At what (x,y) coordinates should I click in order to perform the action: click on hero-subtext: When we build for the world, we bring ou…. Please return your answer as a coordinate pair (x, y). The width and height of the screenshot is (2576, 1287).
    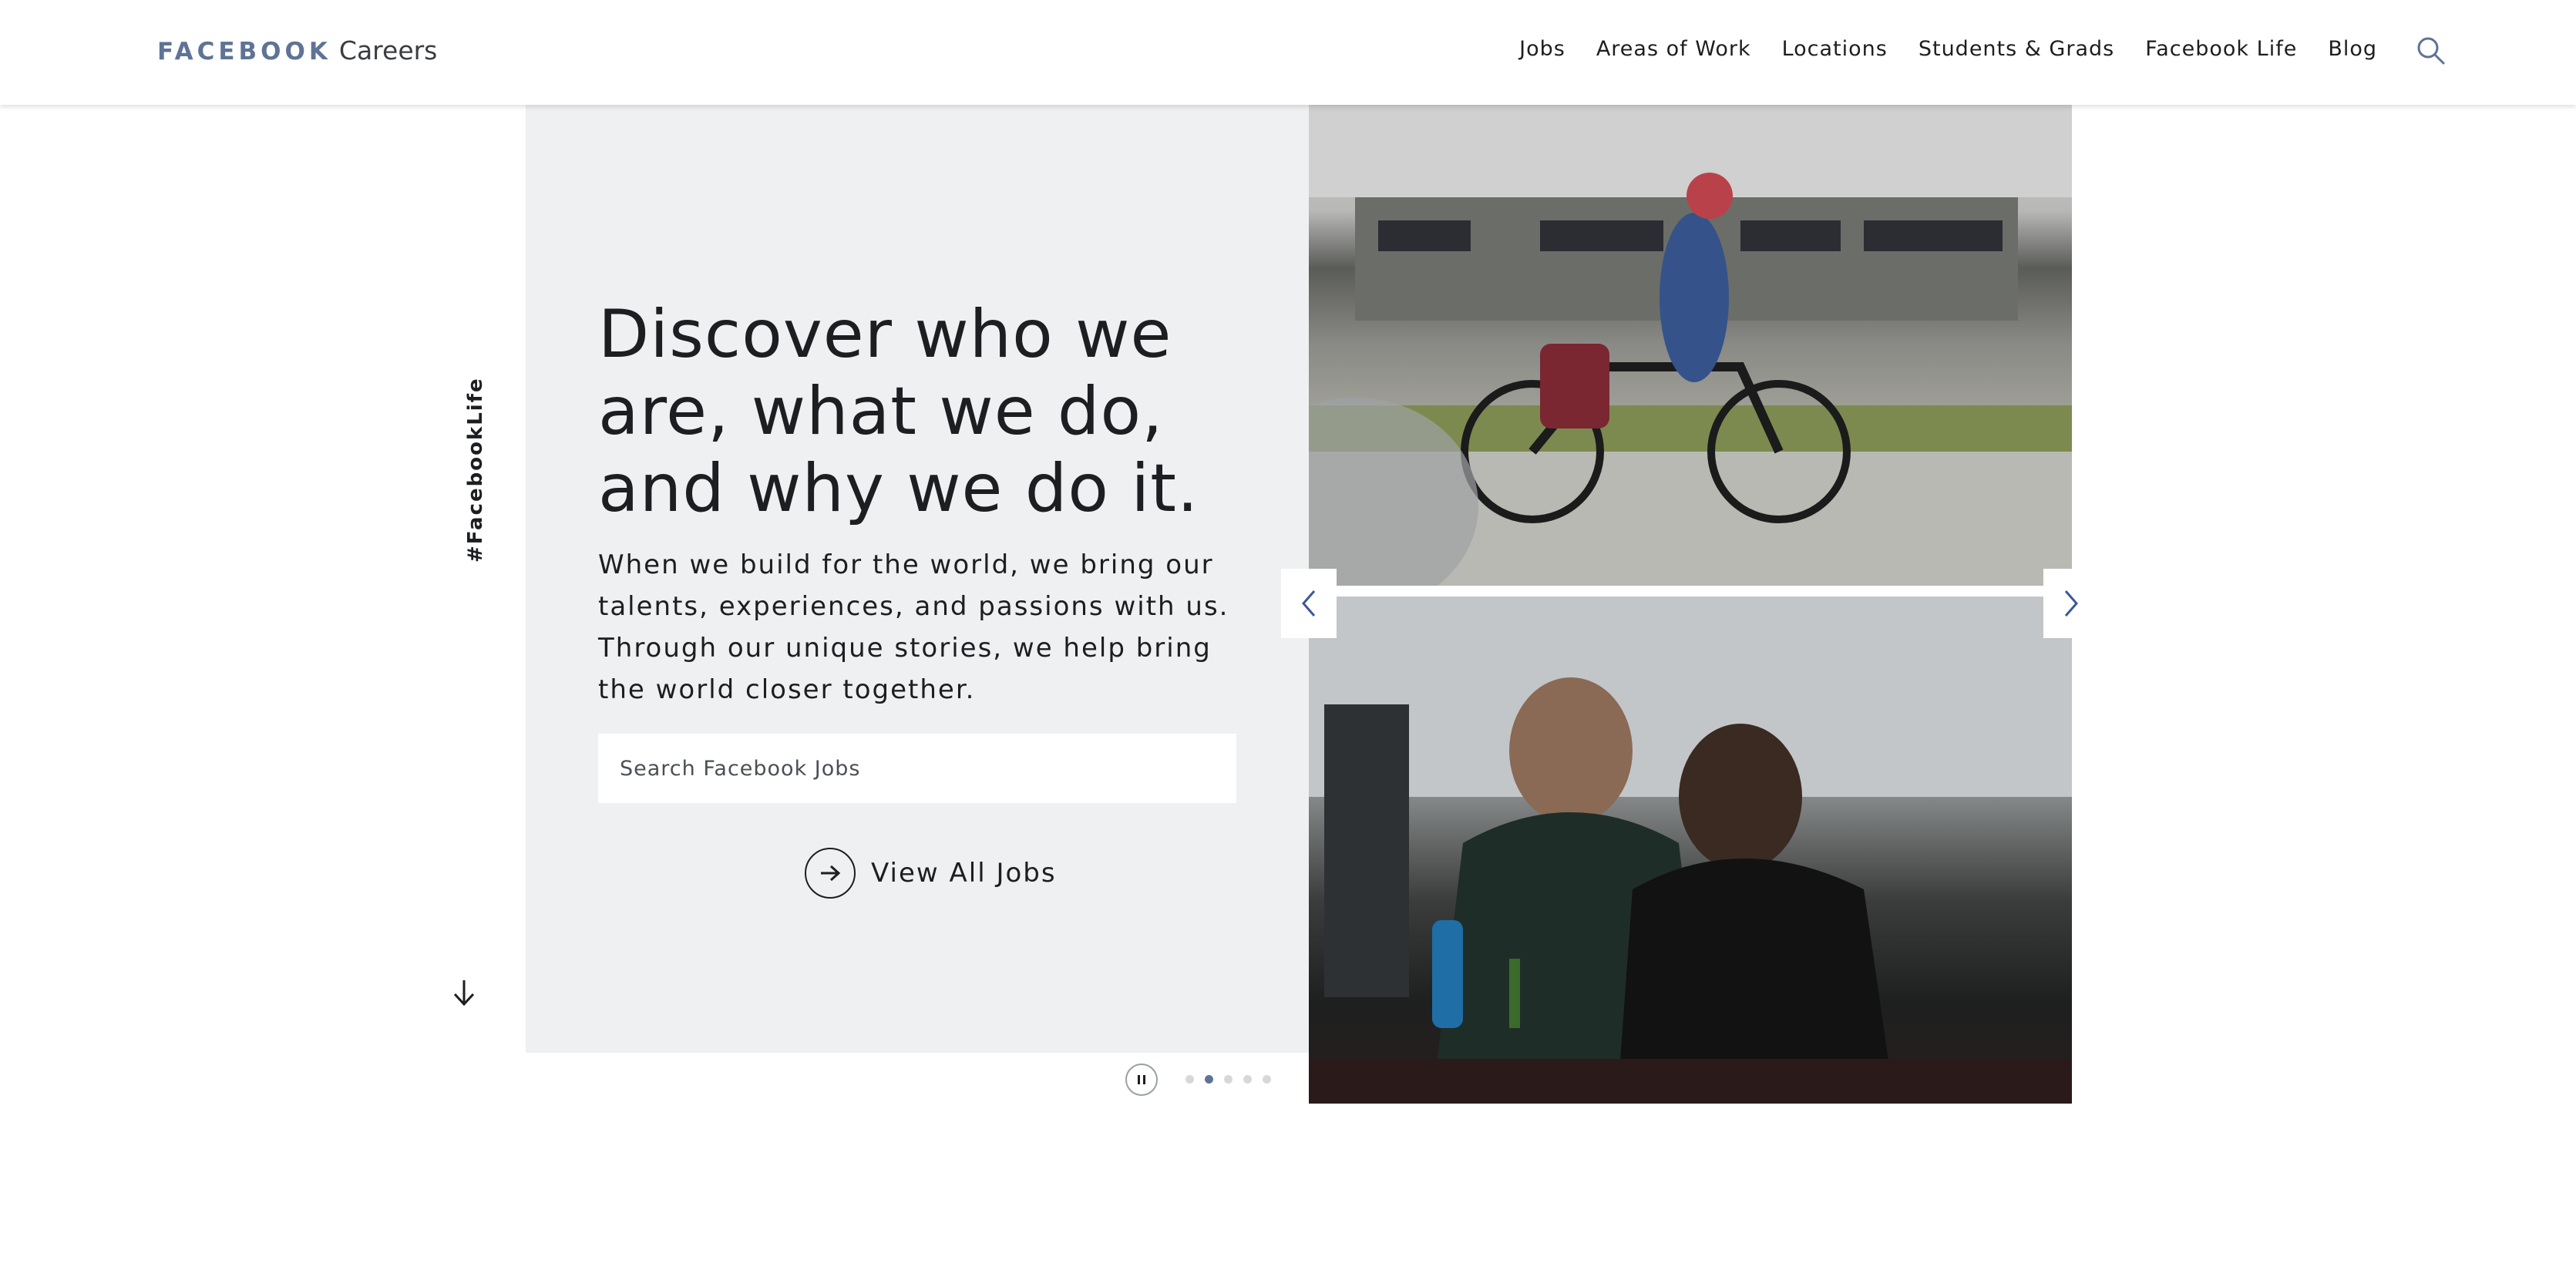
    Looking at the image, I should click on (913, 627).